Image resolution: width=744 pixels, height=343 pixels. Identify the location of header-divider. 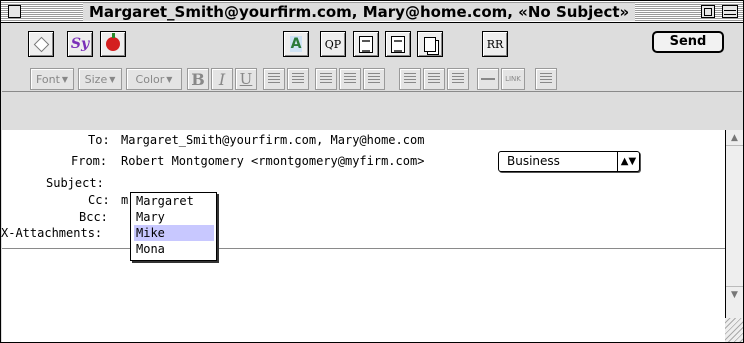
(363, 248).